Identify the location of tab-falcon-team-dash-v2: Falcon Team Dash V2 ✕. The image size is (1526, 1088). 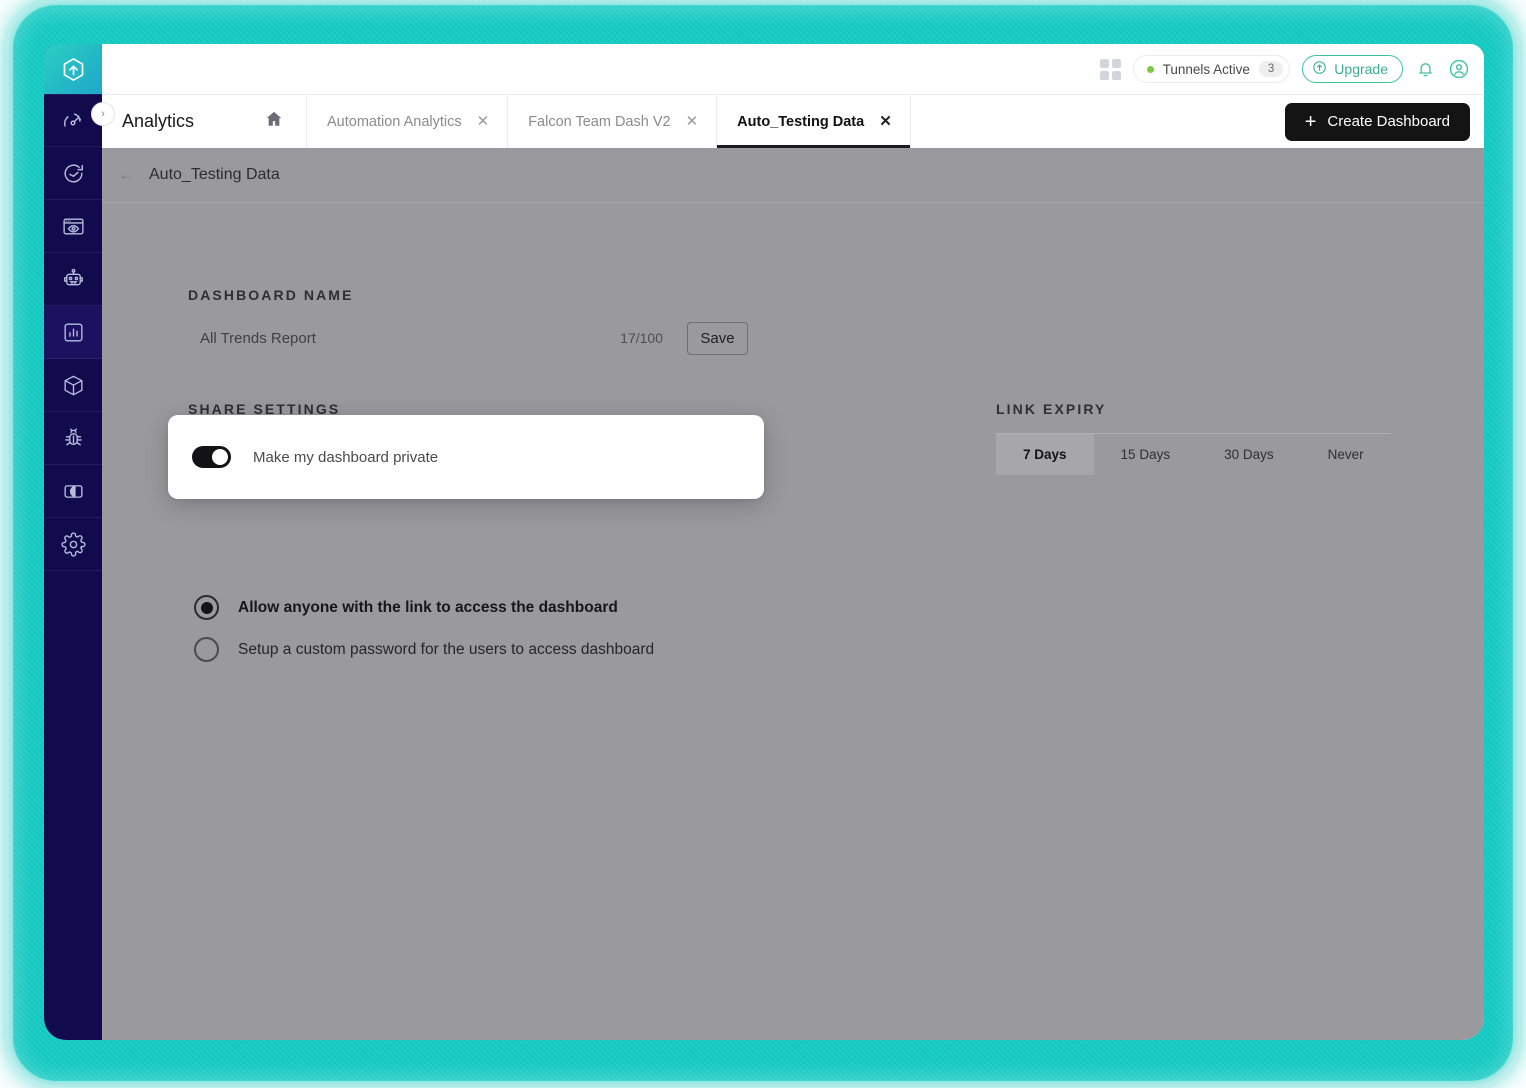
(613, 121).